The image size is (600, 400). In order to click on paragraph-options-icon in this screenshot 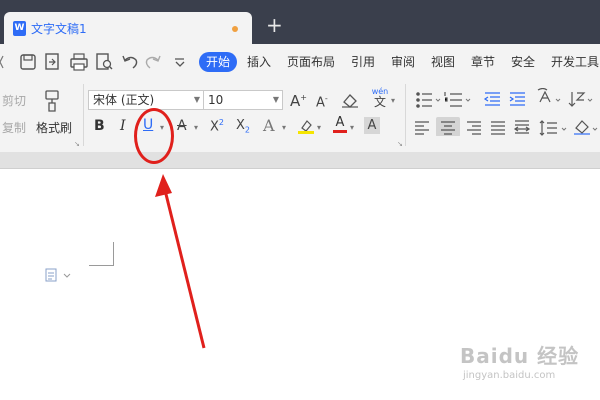, I will do `click(59, 275)`.